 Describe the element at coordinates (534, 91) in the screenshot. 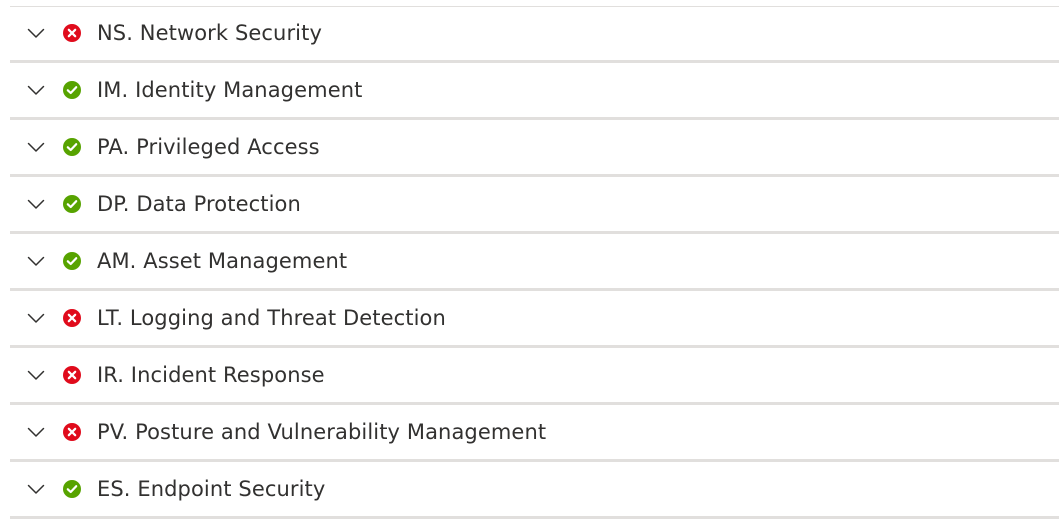

I see `section-row-im: IM. Identity Management` at that location.